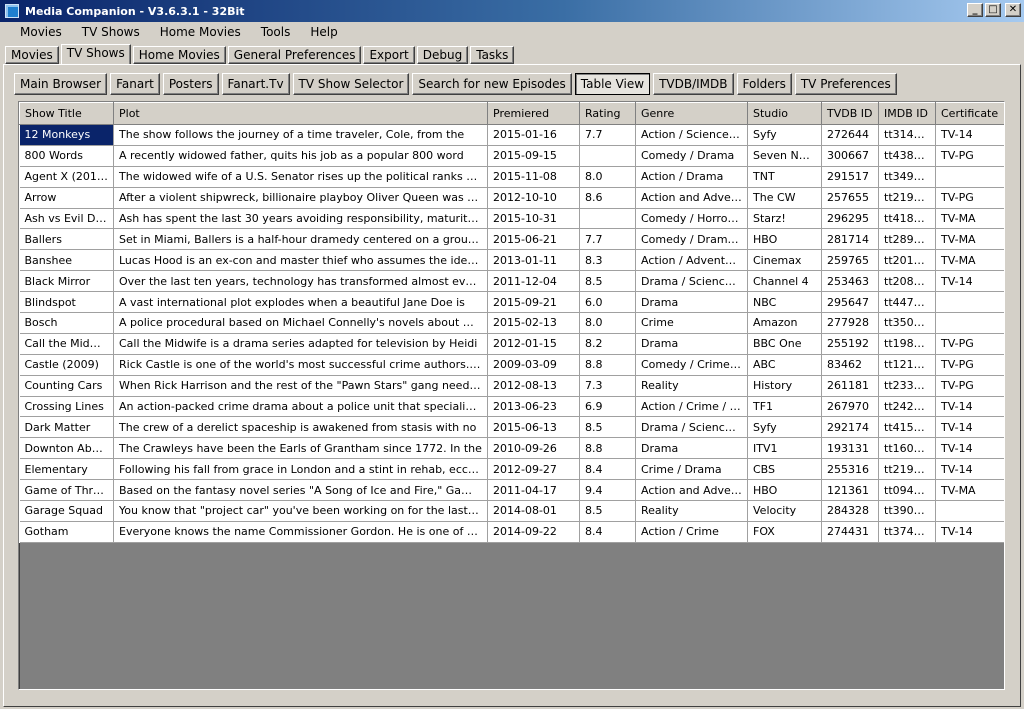 The image size is (1024, 709). I want to click on cell-show-title: Black Mirror, so click(66, 281).